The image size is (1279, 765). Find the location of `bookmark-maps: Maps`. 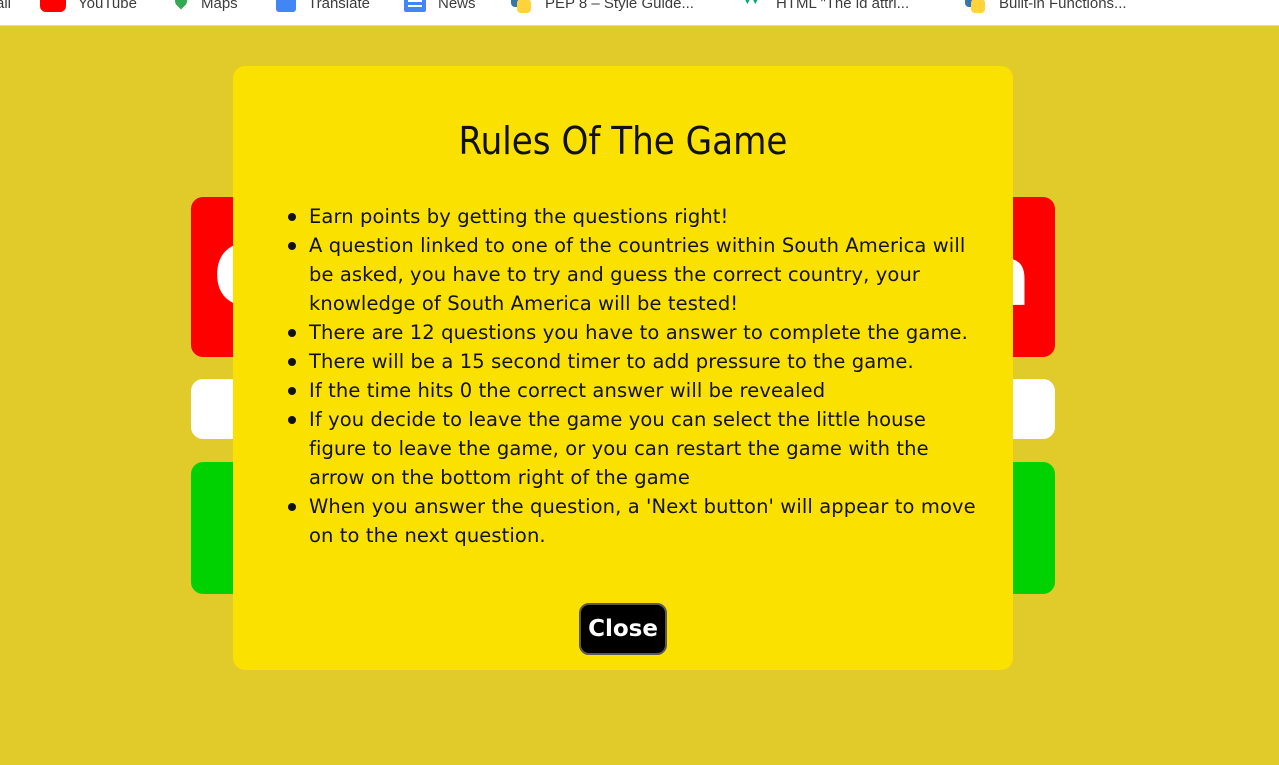

bookmark-maps: Maps is located at coordinates (205, 7).